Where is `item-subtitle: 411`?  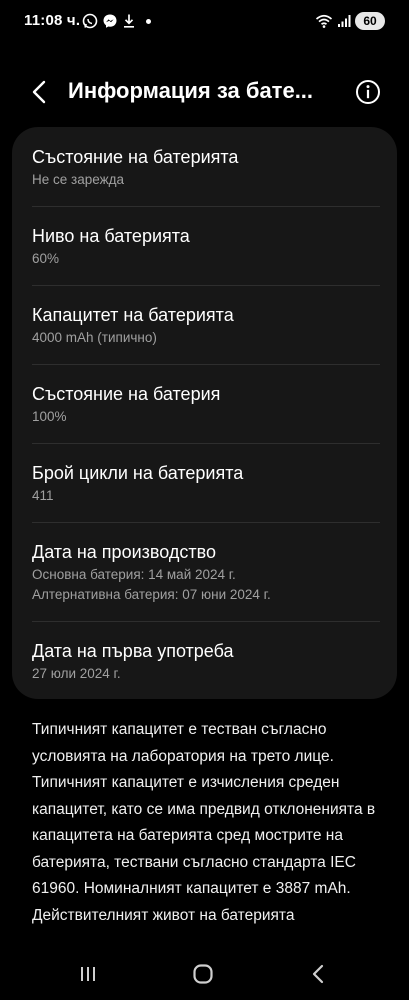
item-subtitle: 411 is located at coordinates (43, 495).